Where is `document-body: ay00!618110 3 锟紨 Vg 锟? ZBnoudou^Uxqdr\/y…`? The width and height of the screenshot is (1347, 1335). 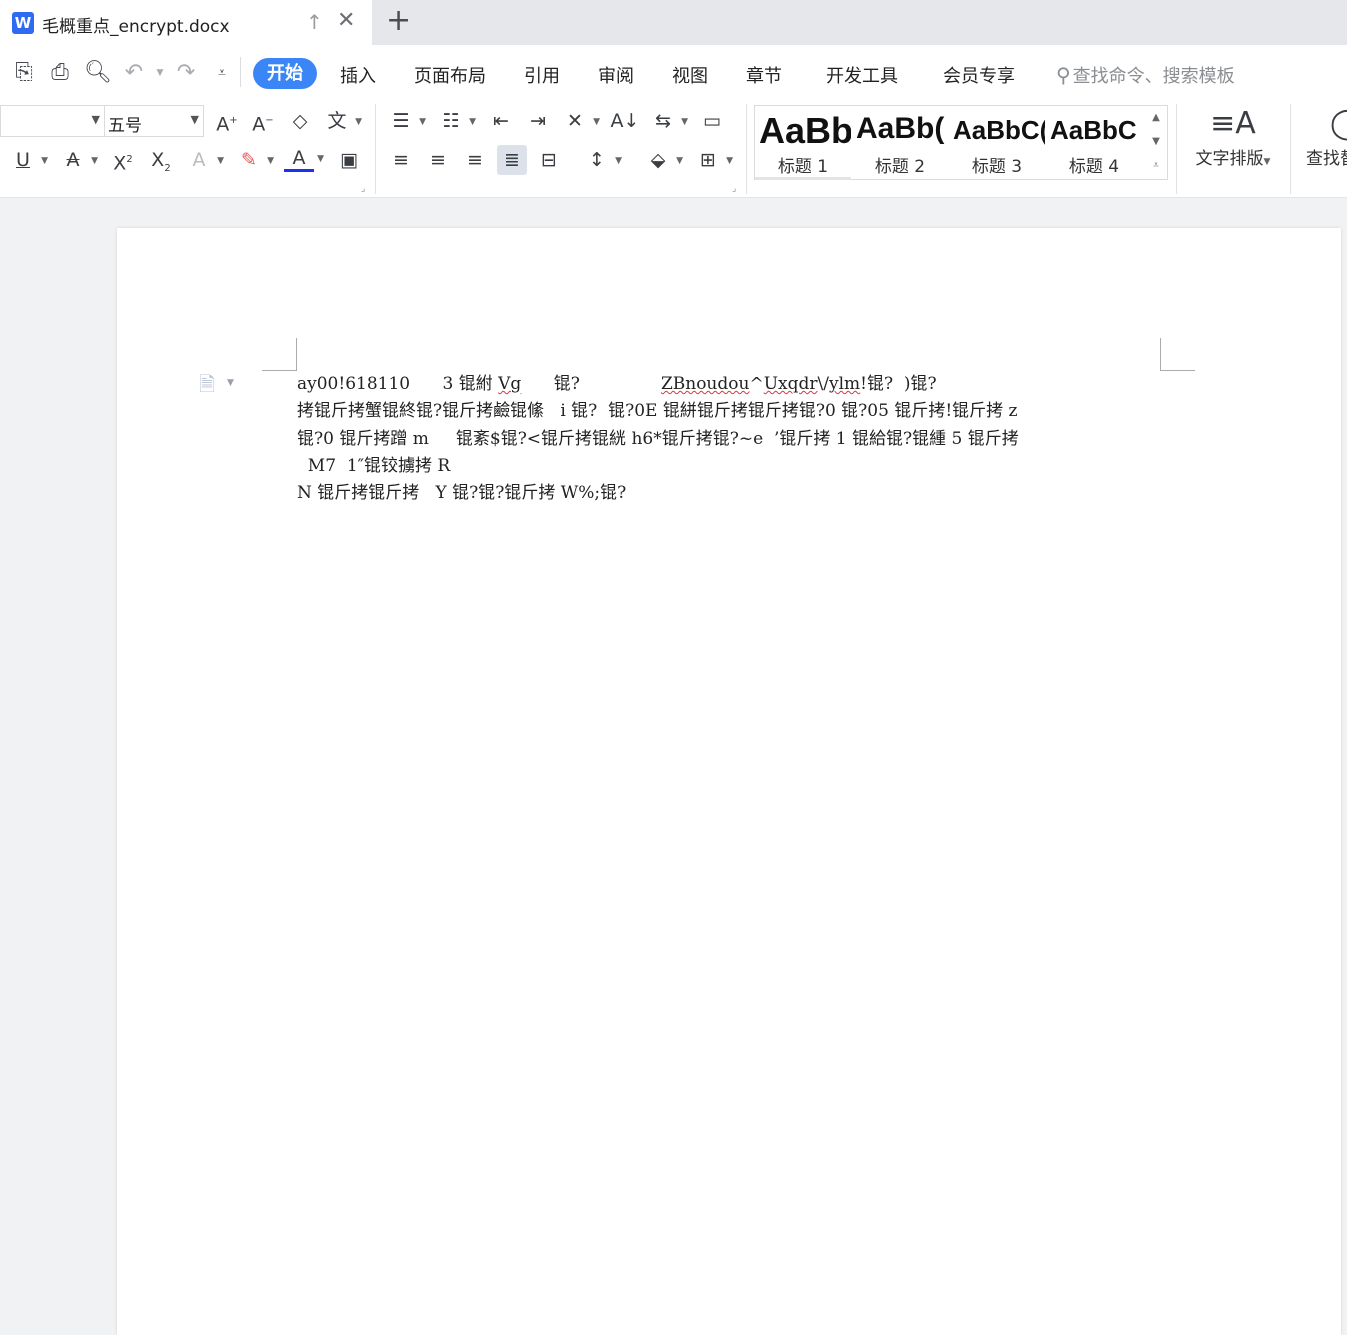 document-body: ay00!618110 3 锟紨 Vg 锟? ZBnoudou^Uxqdr\/y… is located at coordinates (732, 439).